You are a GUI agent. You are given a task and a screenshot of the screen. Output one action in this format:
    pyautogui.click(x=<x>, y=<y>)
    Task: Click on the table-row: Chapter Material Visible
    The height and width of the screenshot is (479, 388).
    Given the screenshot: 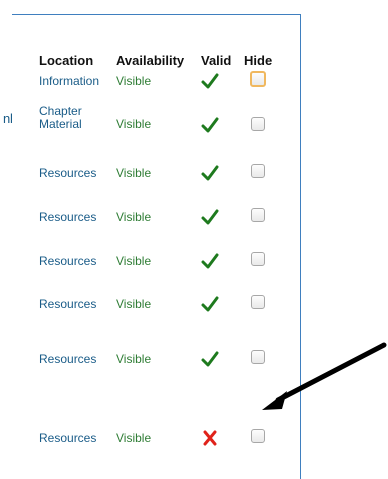 What is the action you would take?
    pyautogui.click(x=162, y=125)
    